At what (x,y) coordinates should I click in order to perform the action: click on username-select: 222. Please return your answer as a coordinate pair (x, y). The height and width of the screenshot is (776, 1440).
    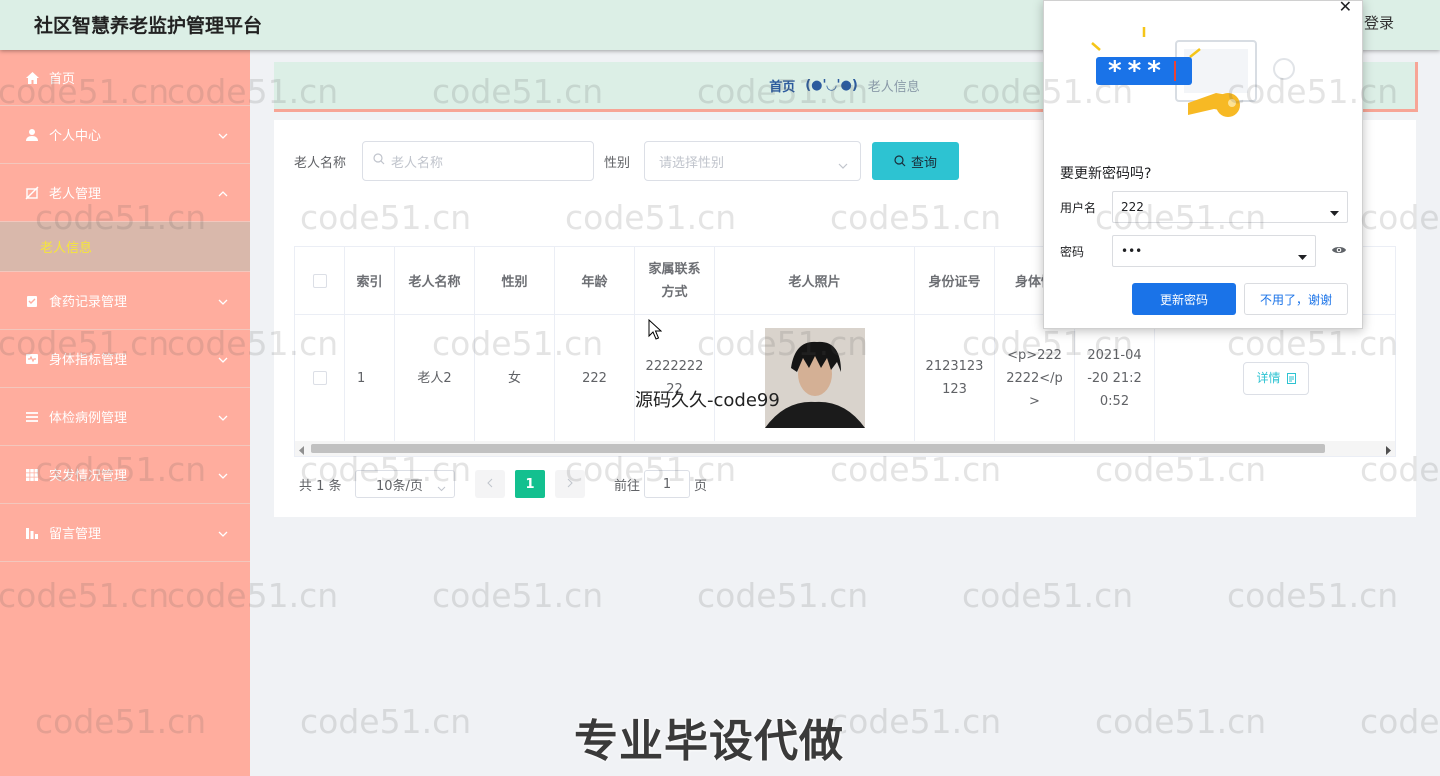
    Looking at the image, I should click on (1230, 207).